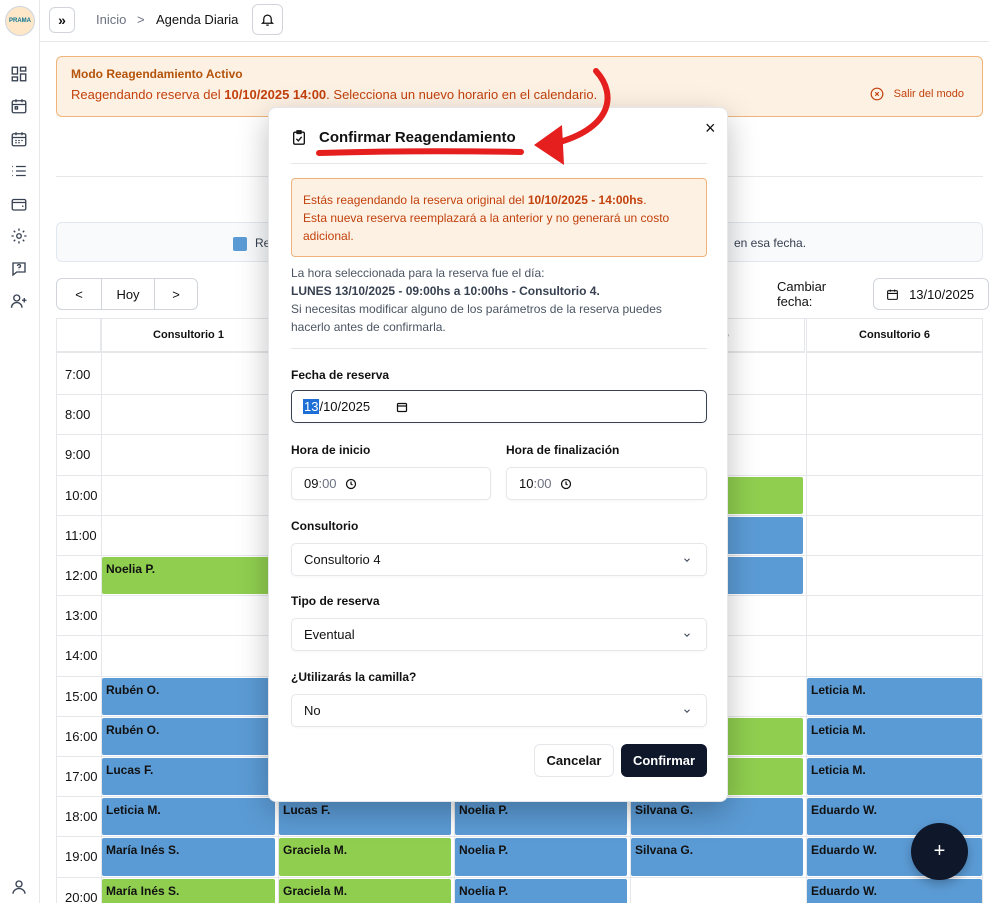 Image resolution: width=989 pixels, height=903 pixels. Describe the element at coordinates (311, 406) in the screenshot. I see `fecha-day-selected: 13` at that location.